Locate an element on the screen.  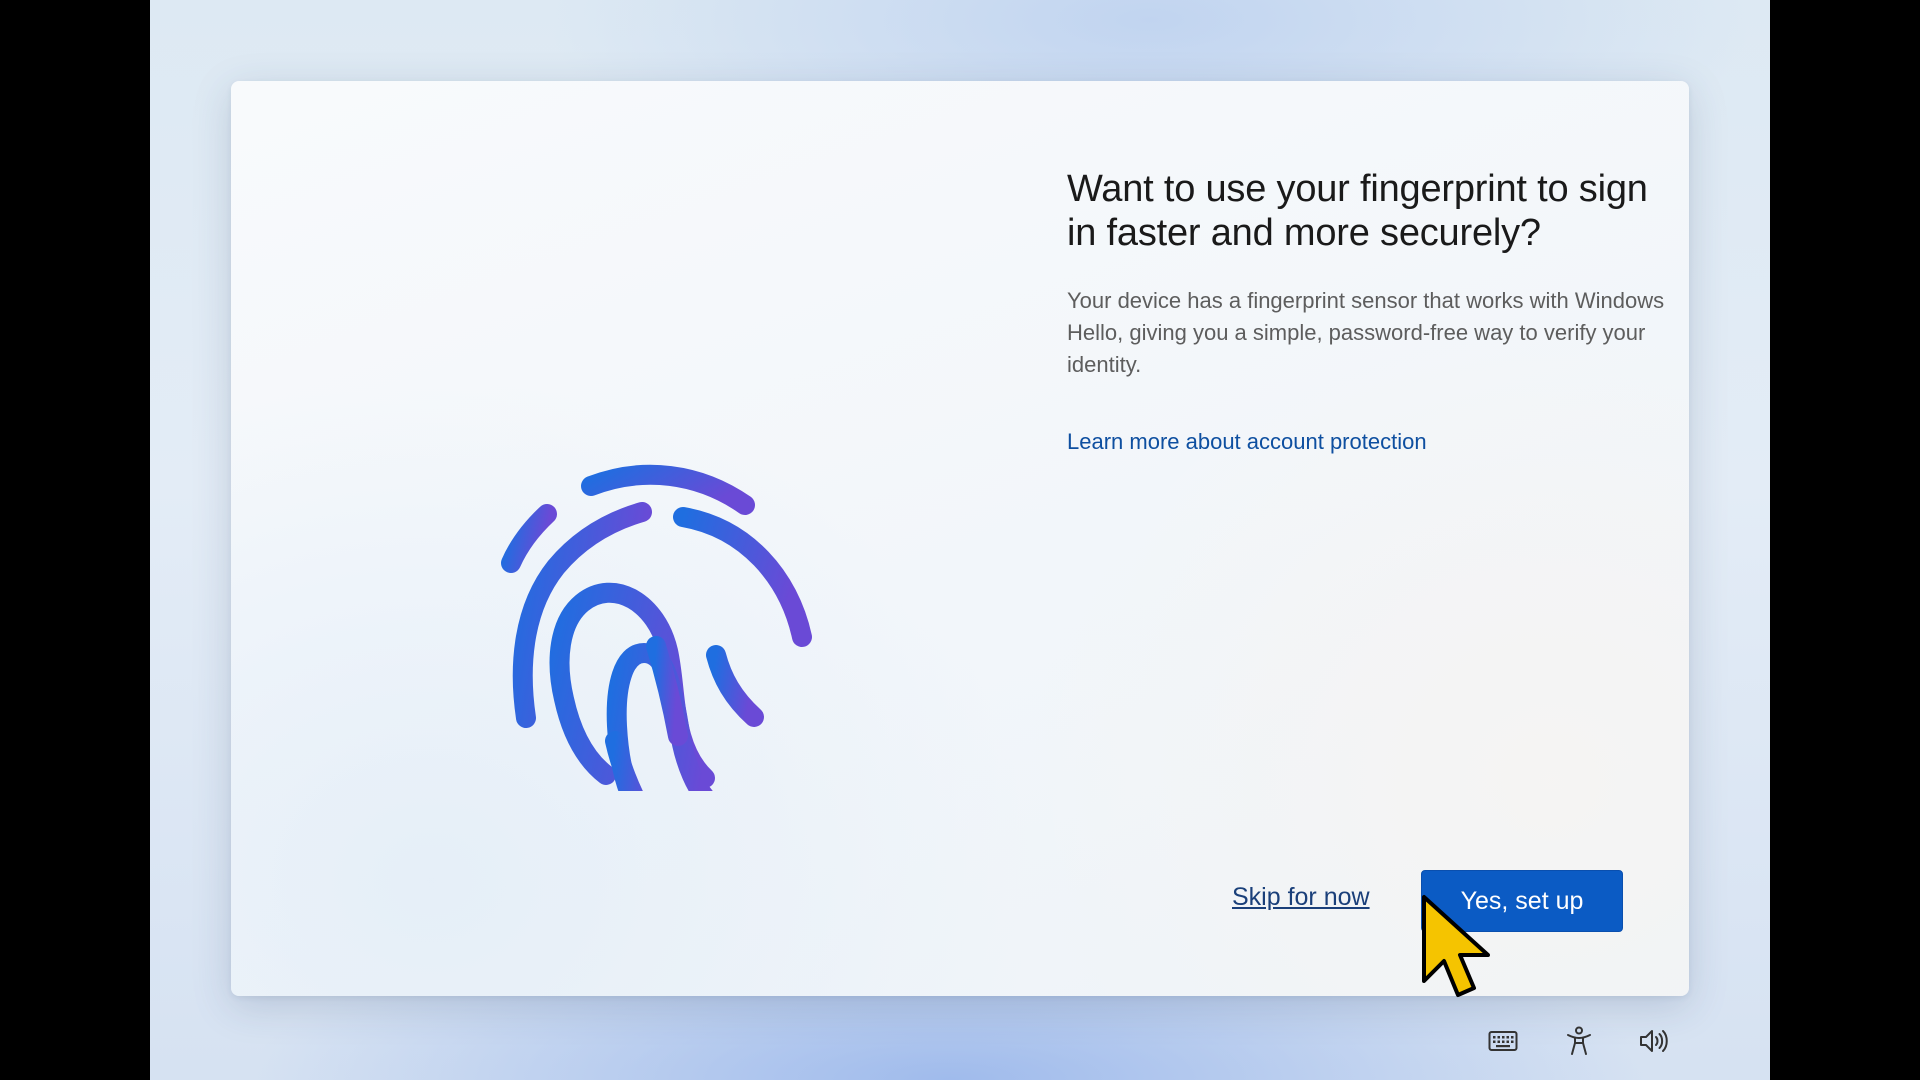
skip-for-now-button: Skip for now is located at coordinates (1301, 897).